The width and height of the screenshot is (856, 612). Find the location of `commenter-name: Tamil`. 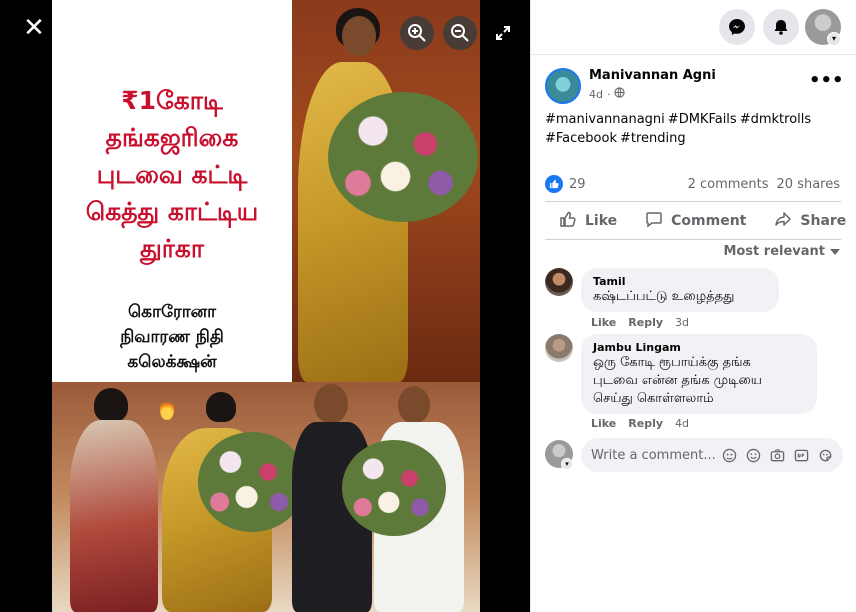

commenter-name: Tamil is located at coordinates (680, 281).